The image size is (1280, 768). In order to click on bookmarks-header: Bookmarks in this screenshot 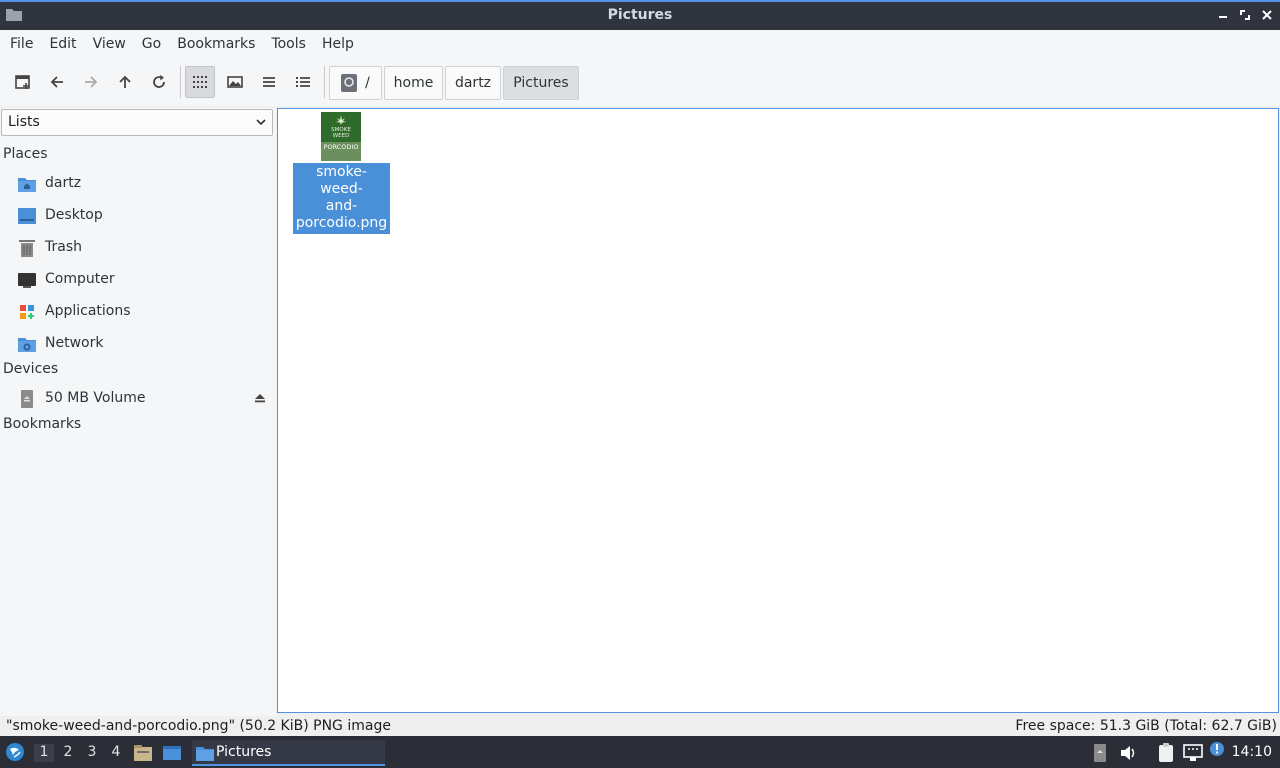, I will do `click(42, 424)`.